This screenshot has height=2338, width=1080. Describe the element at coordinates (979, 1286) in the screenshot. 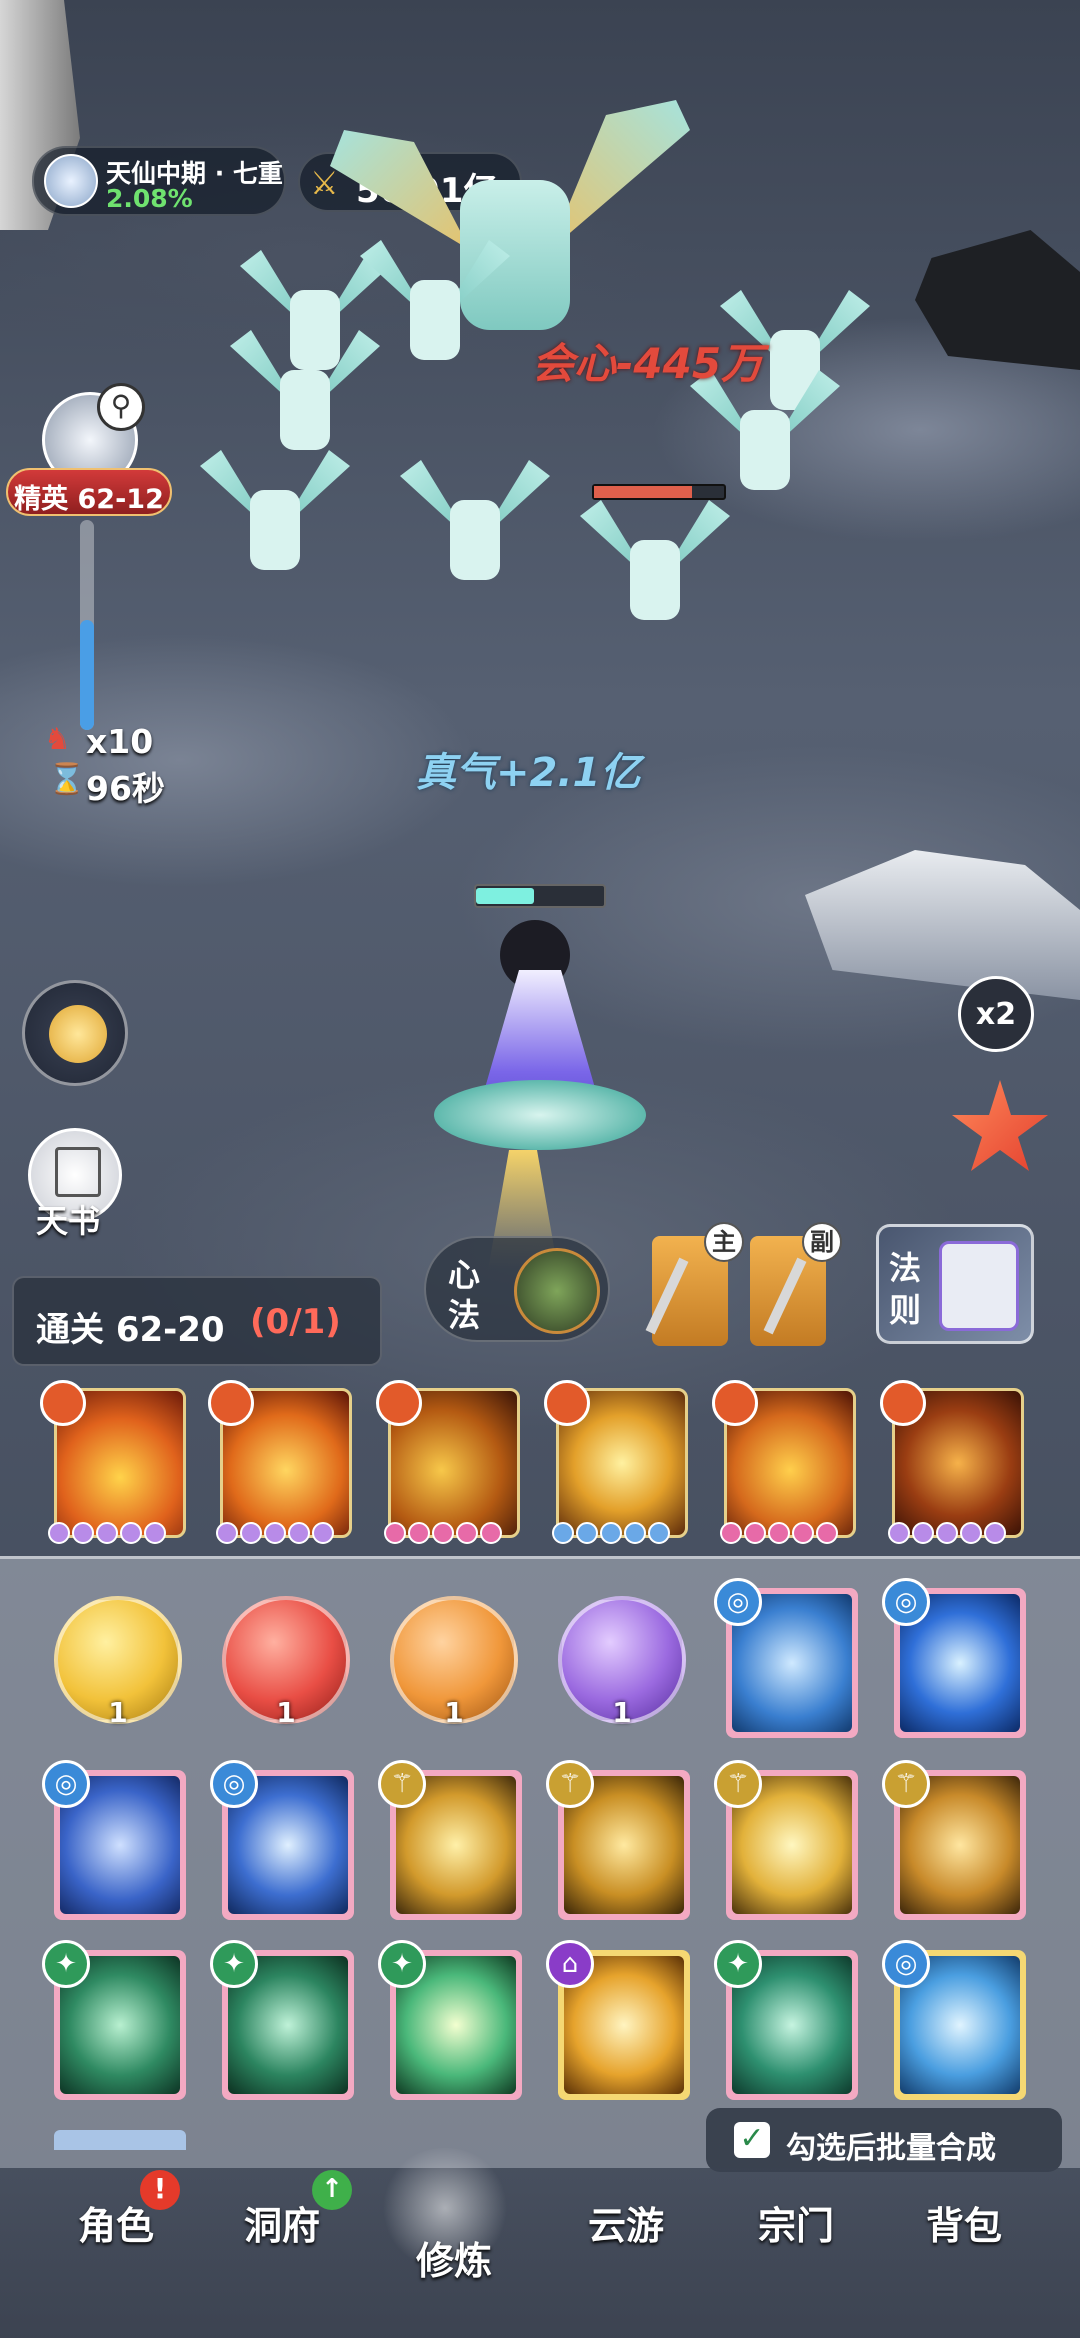

I see `faze-card-icon` at that location.